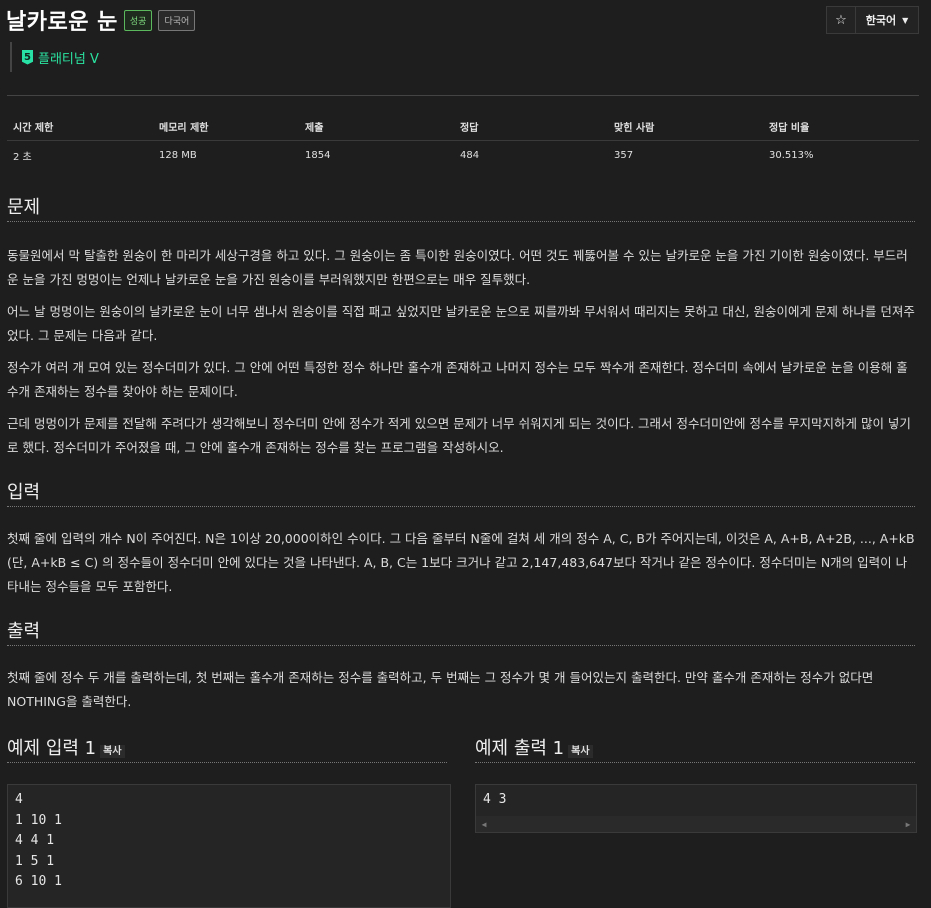 The image size is (931, 908). Describe the element at coordinates (226, 126) in the screenshot. I see `stats-header: 메모리 제한` at that location.